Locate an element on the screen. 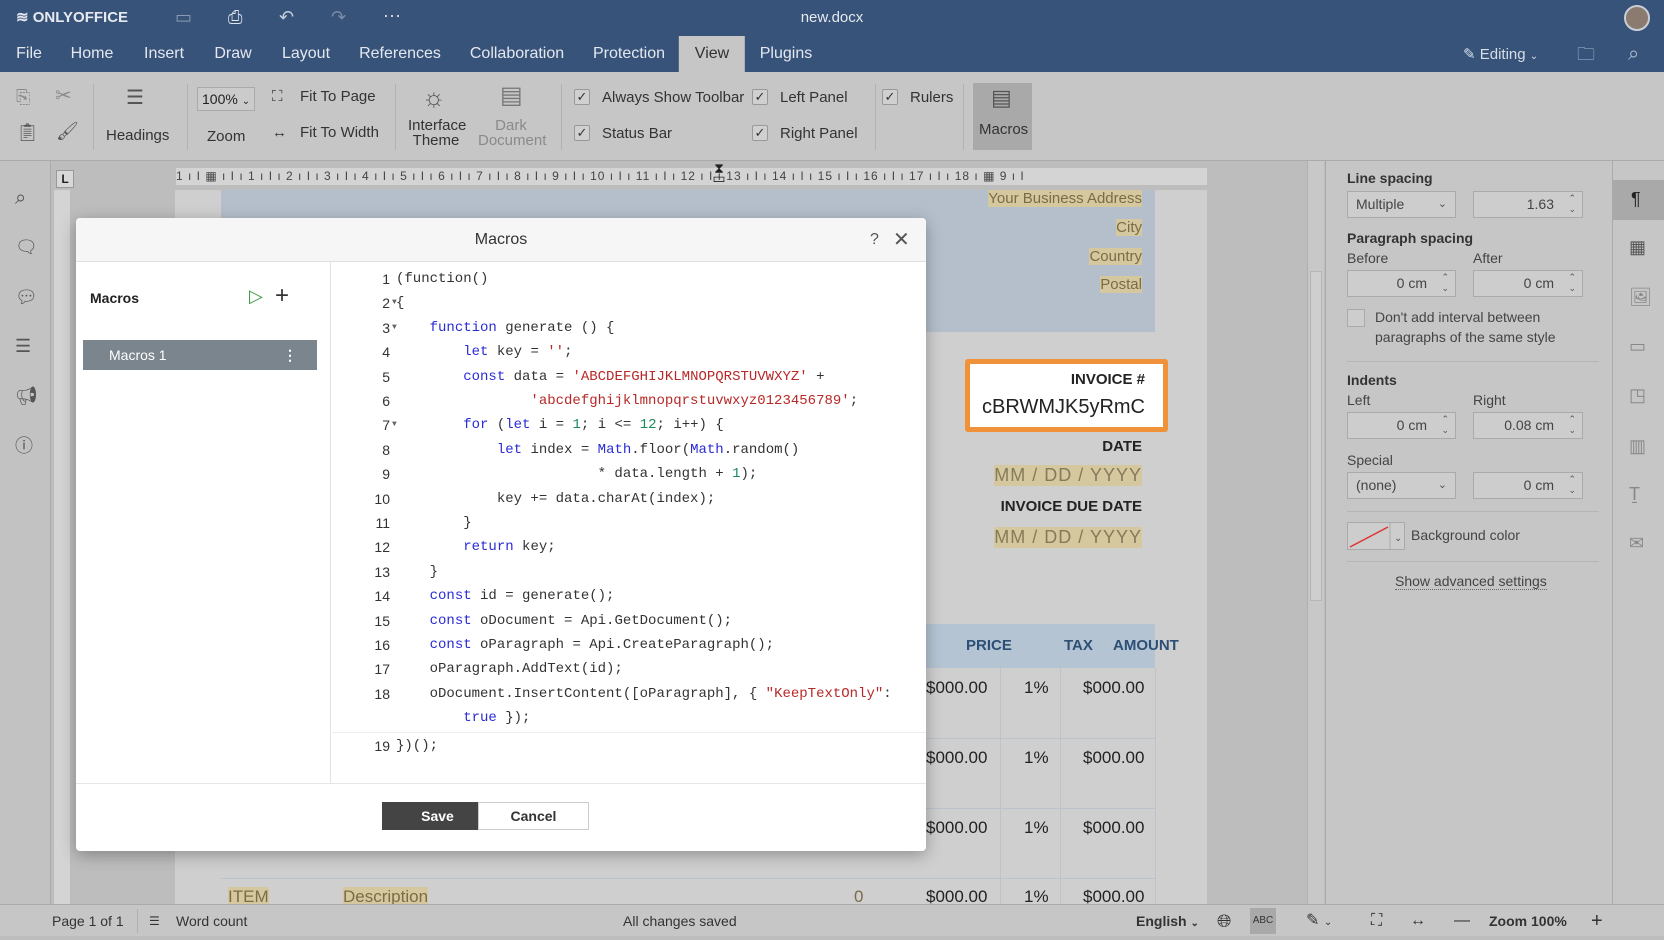  due-date-field: MM / DD / YYYY is located at coordinates (1068, 537).